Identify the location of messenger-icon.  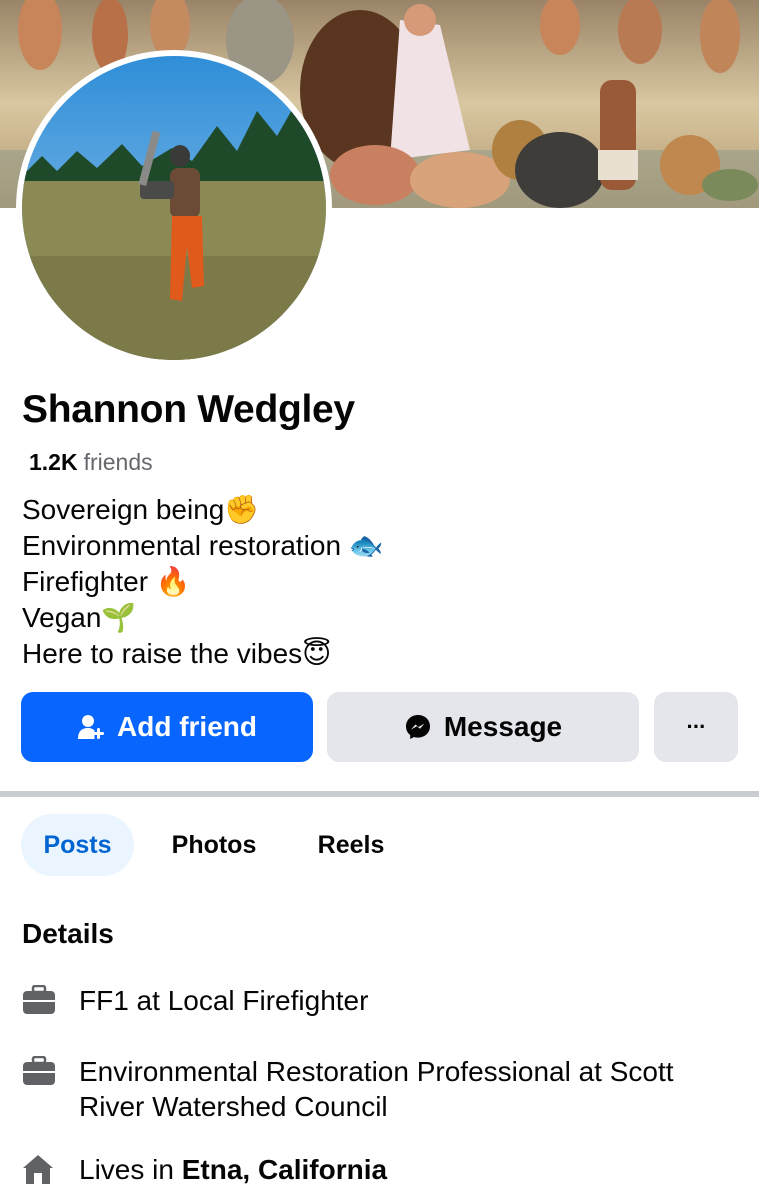
(418, 727).